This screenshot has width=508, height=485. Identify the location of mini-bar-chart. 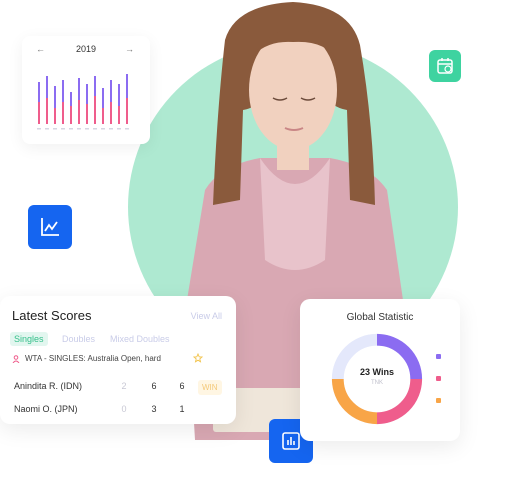
(83, 102).